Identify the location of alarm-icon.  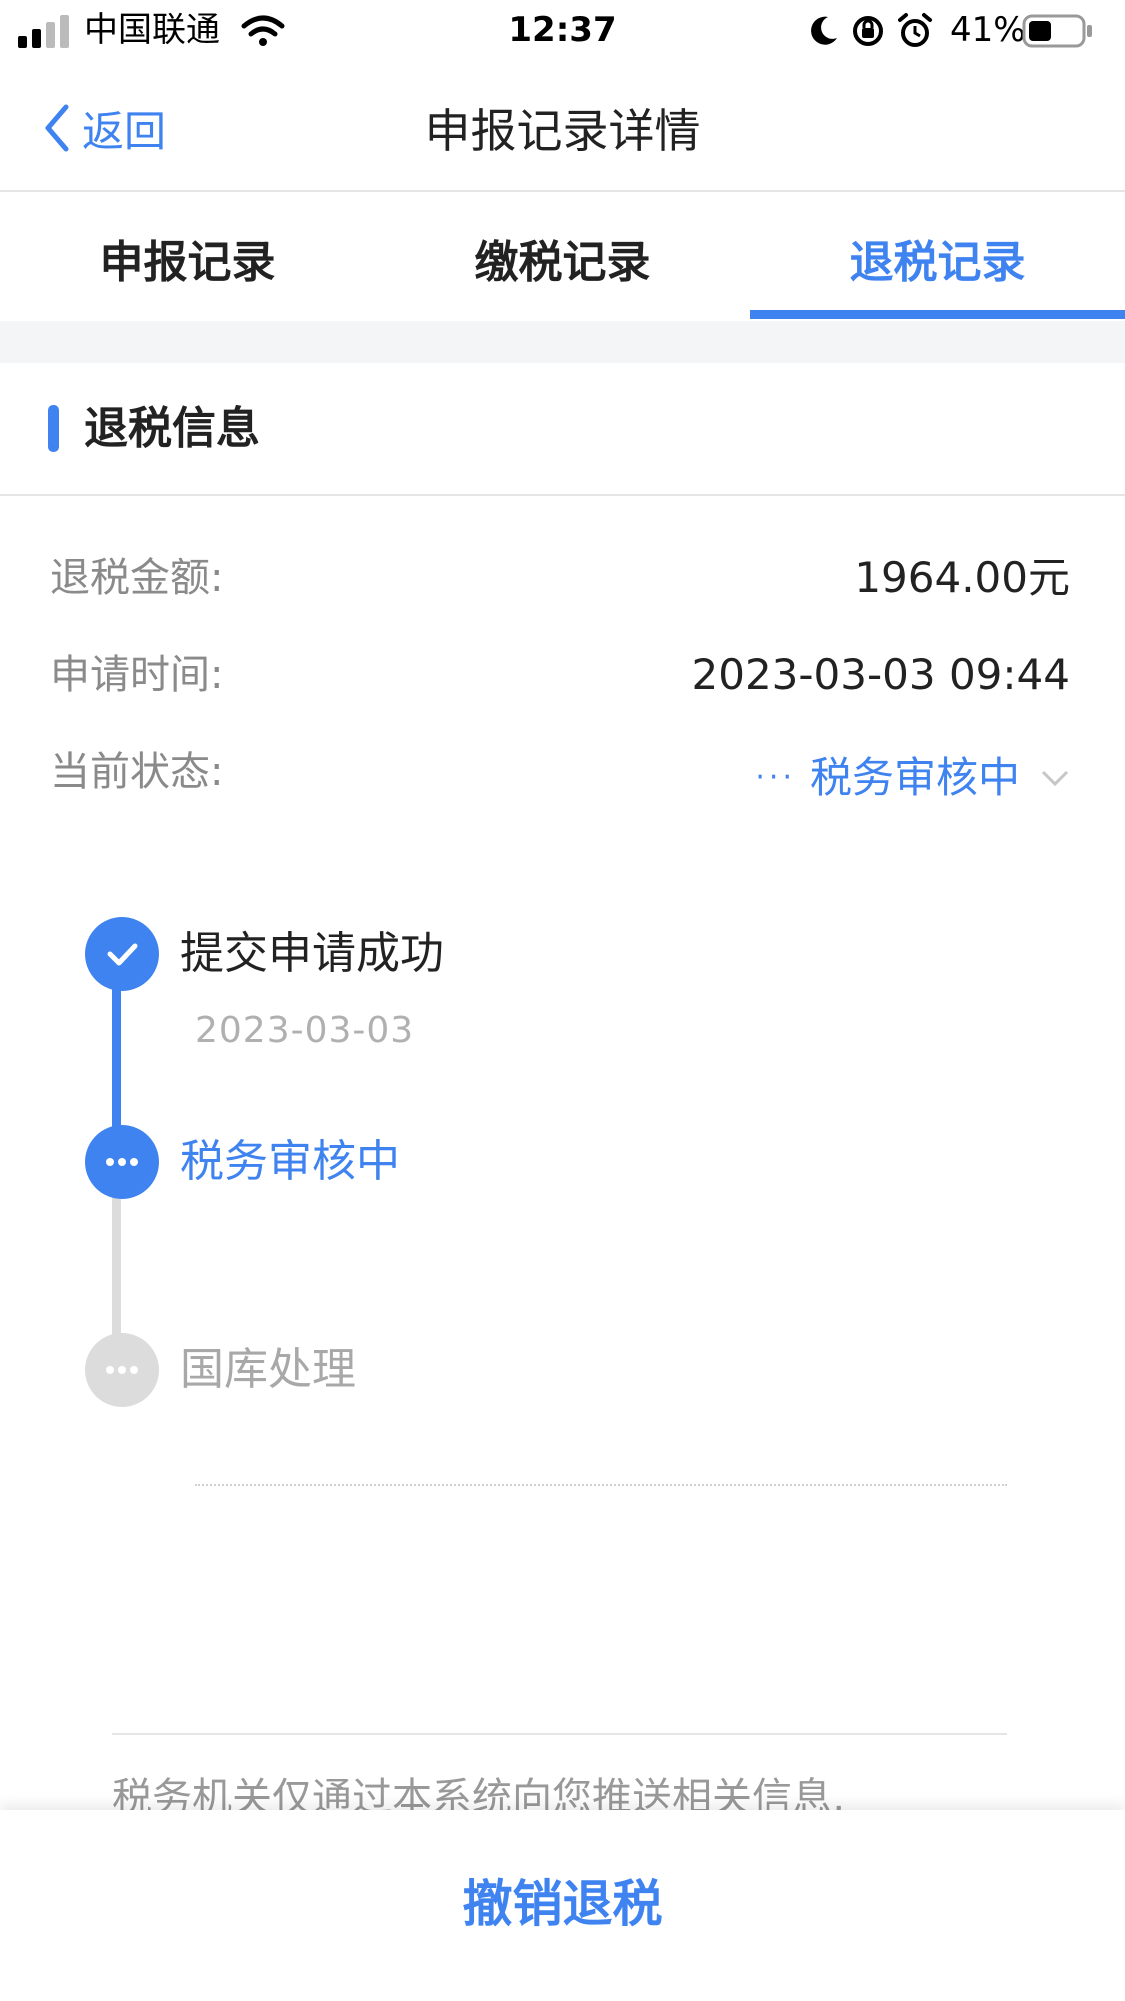
(915, 30).